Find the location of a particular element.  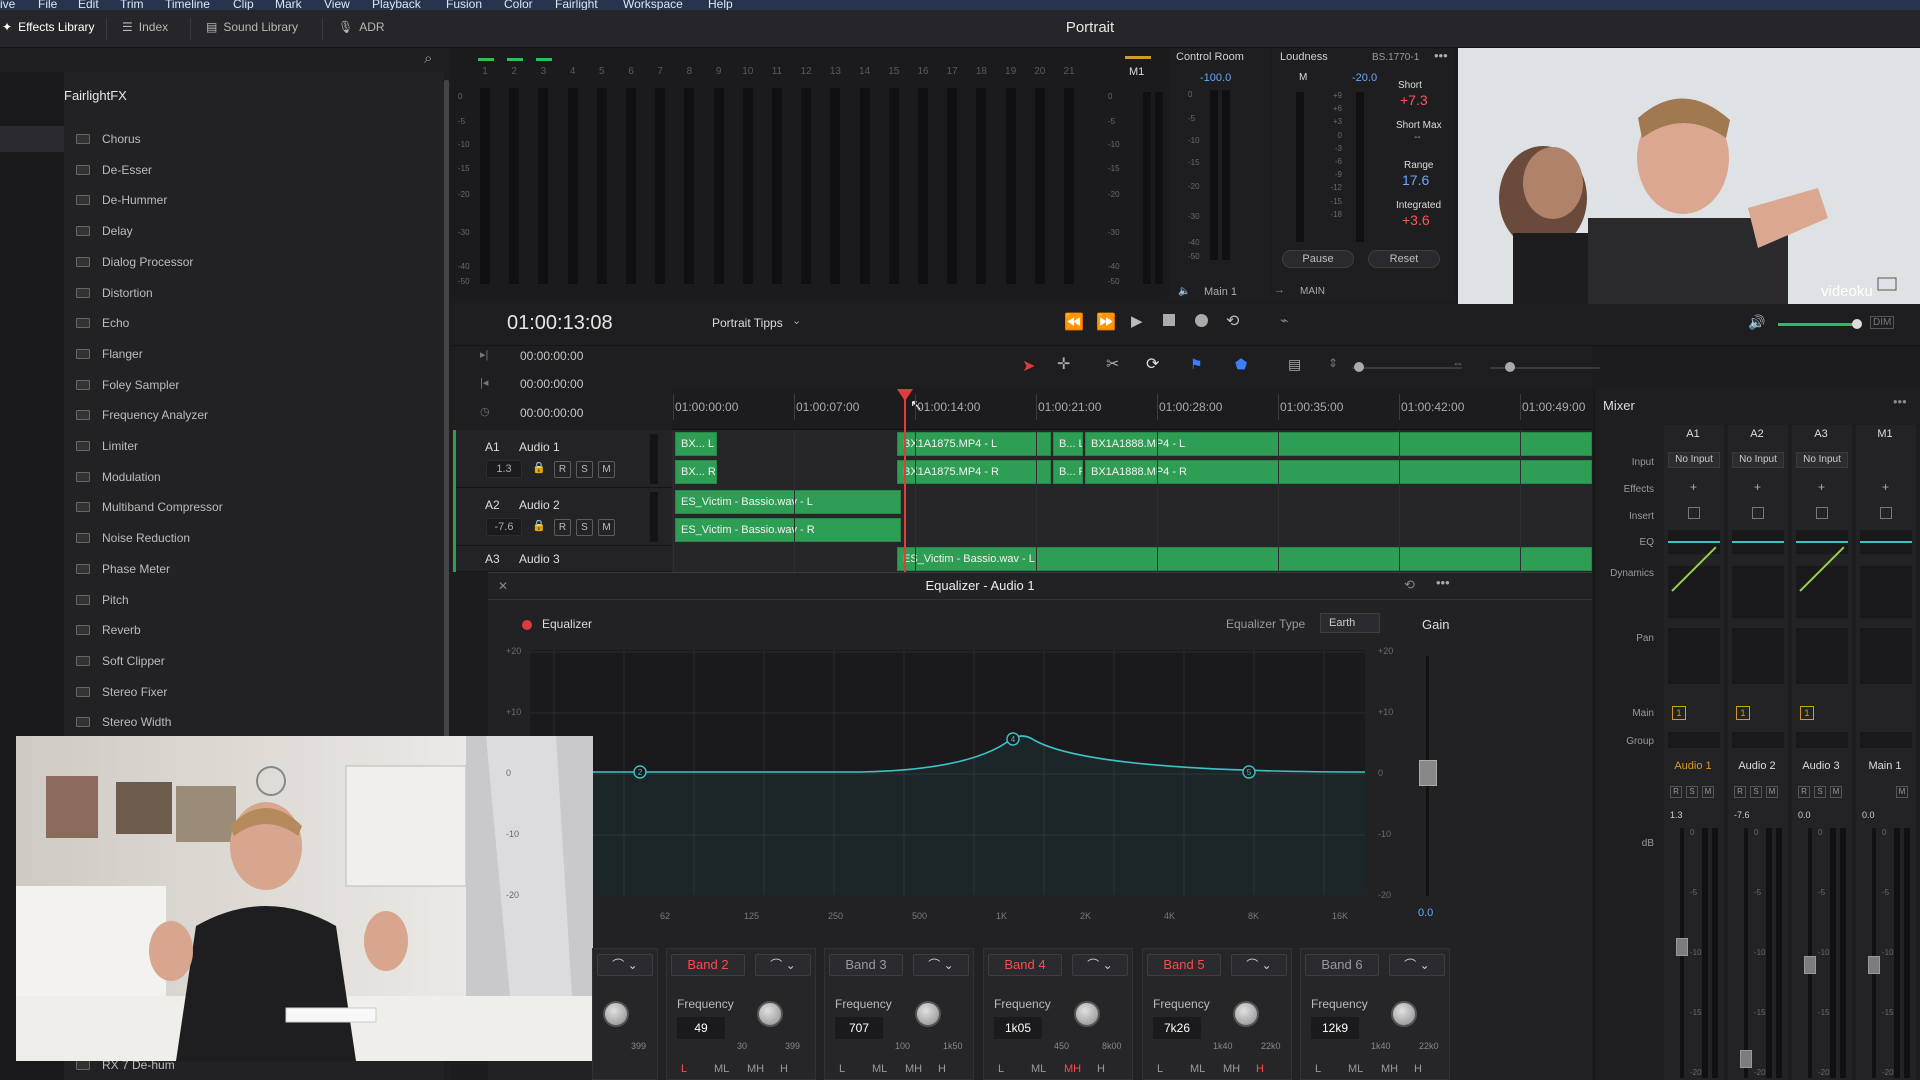

audio-clip: BX... L is located at coordinates (696, 444).